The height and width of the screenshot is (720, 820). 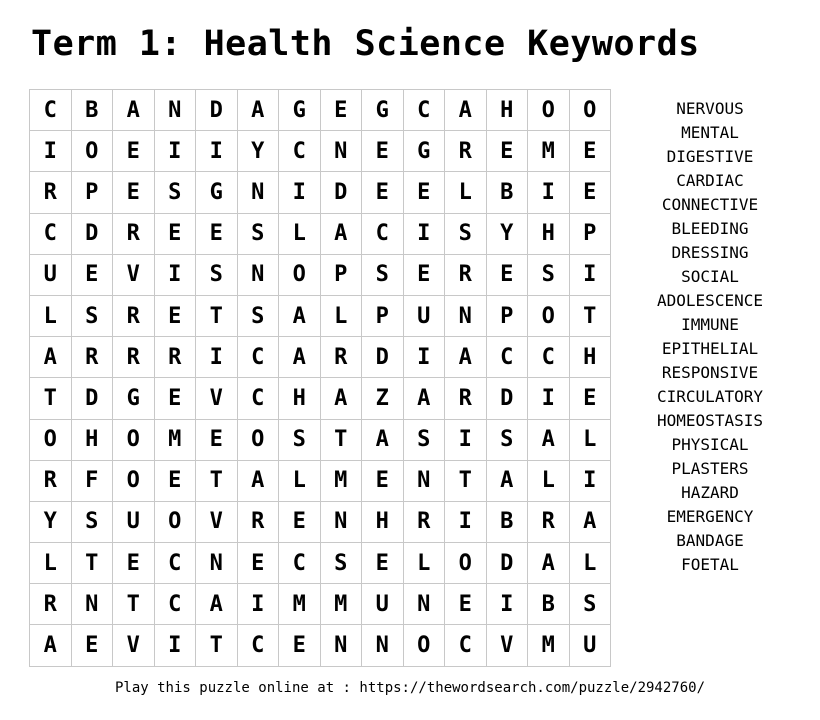 I want to click on grid-cell: F, so click(x=92, y=481).